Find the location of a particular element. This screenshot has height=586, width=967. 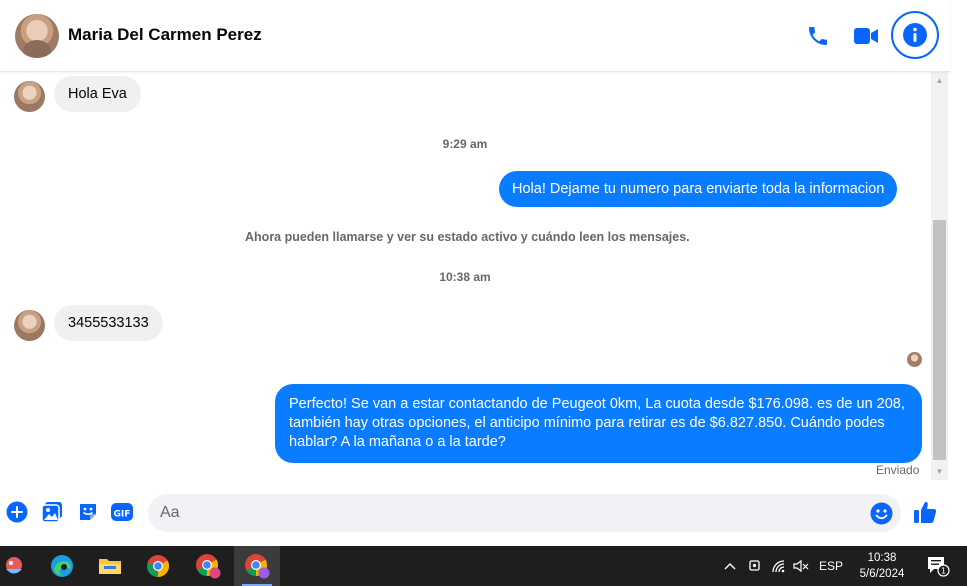

incoming-message: Hola Eva is located at coordinates (97, 94).